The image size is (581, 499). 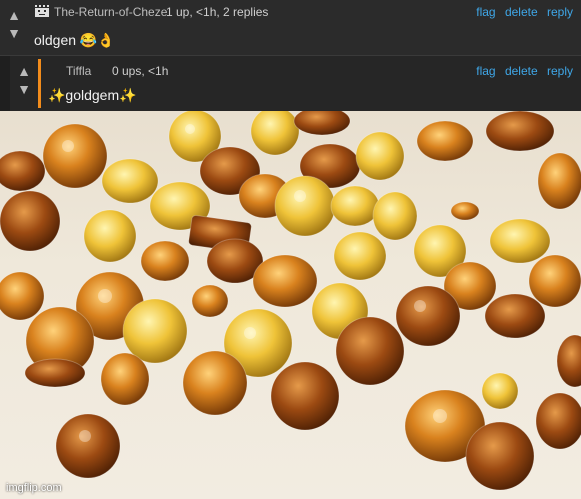 I want to click on username-link: Tiffla, so click(x=78, y=71).